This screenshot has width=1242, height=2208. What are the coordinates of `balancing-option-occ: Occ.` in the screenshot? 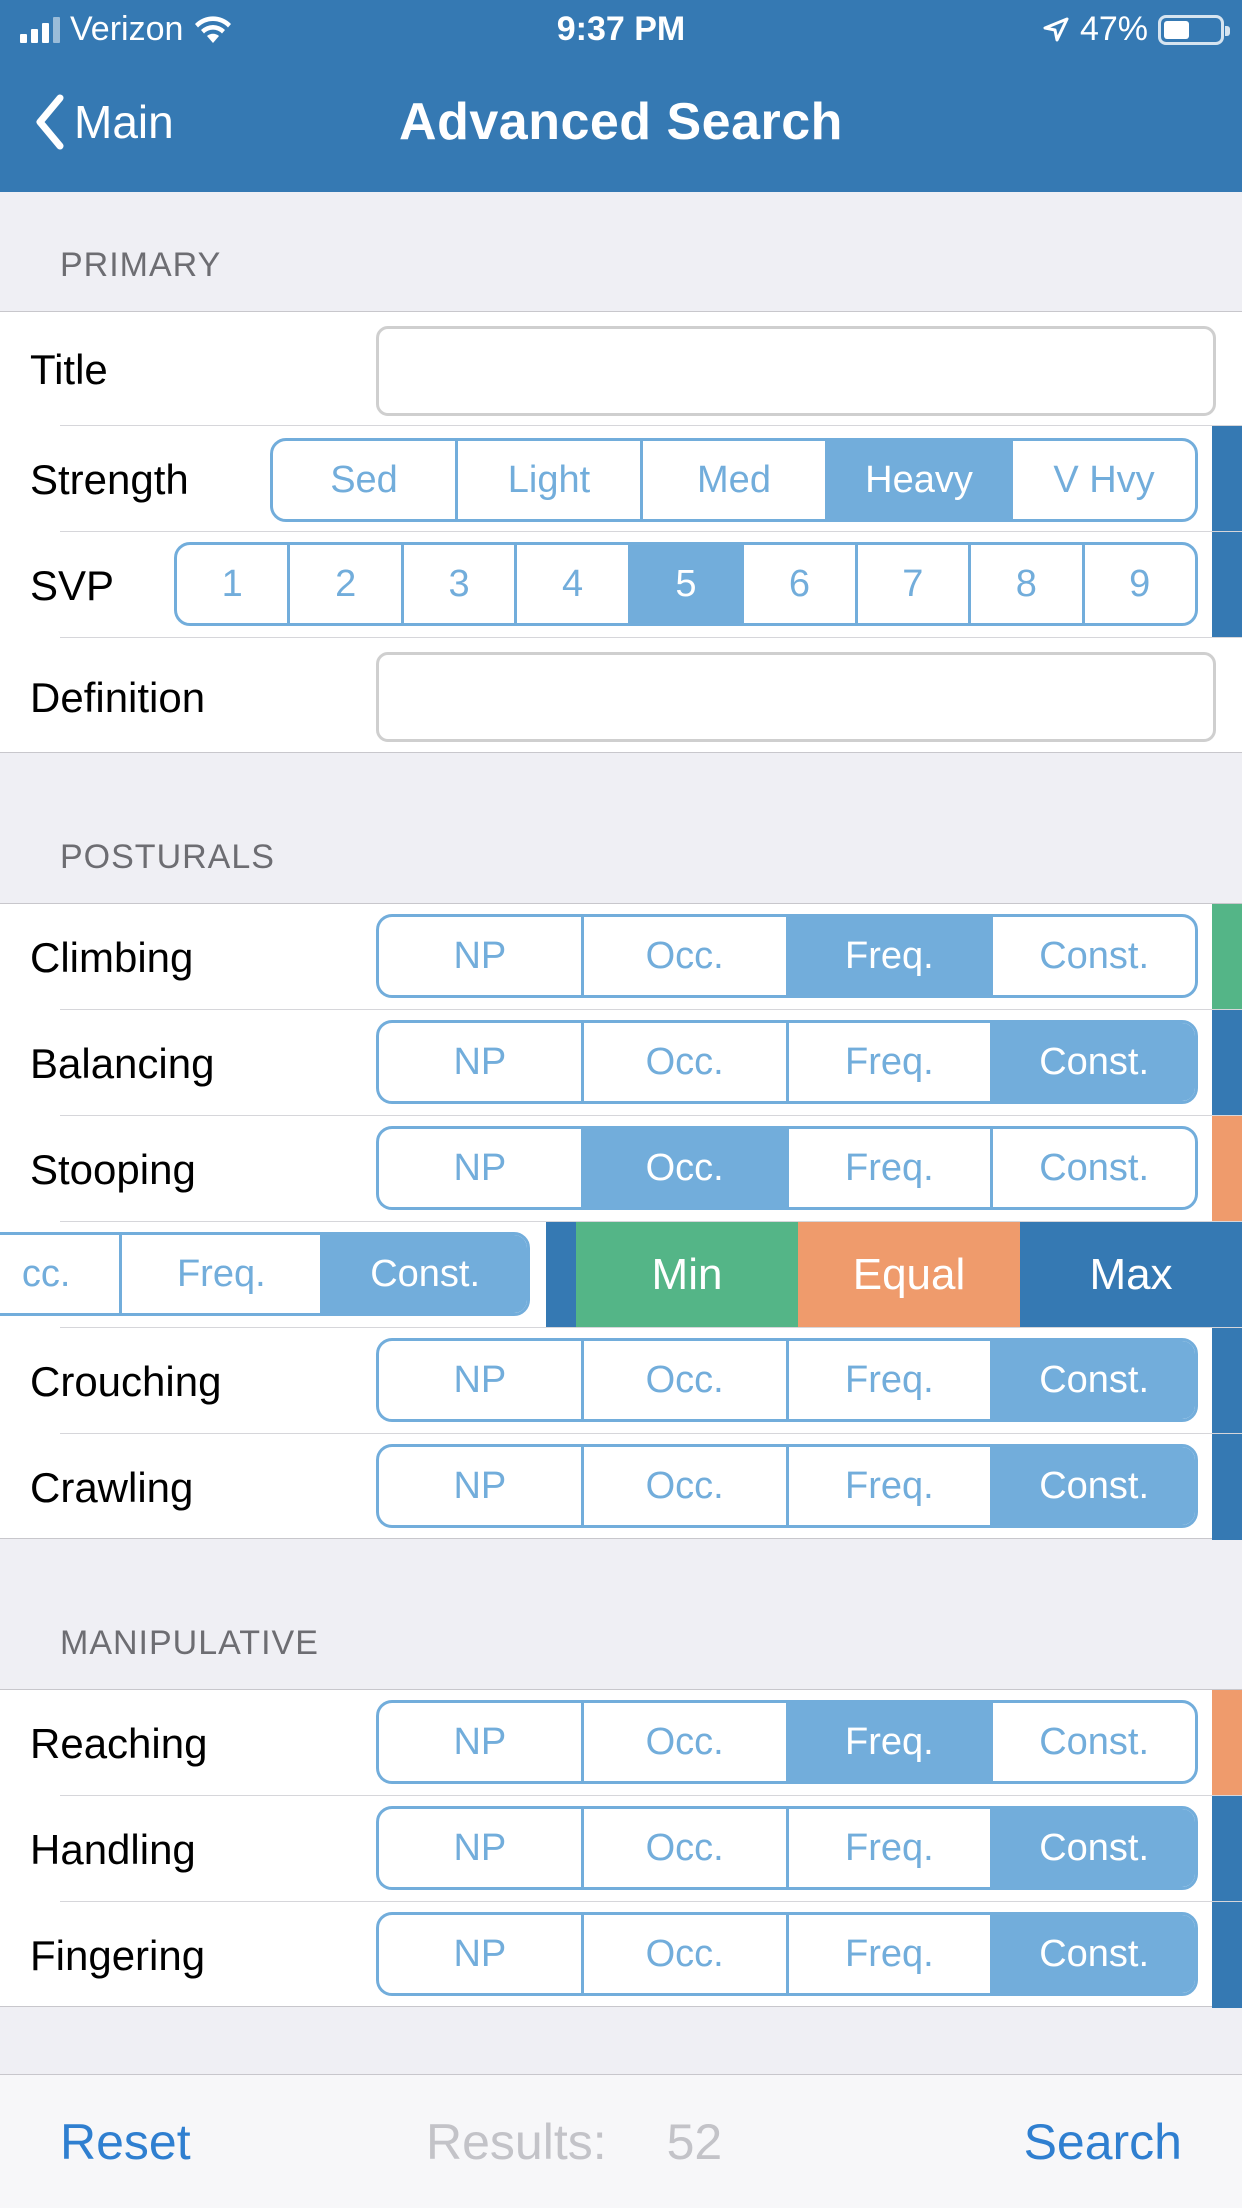 It's located at (683, 1062).